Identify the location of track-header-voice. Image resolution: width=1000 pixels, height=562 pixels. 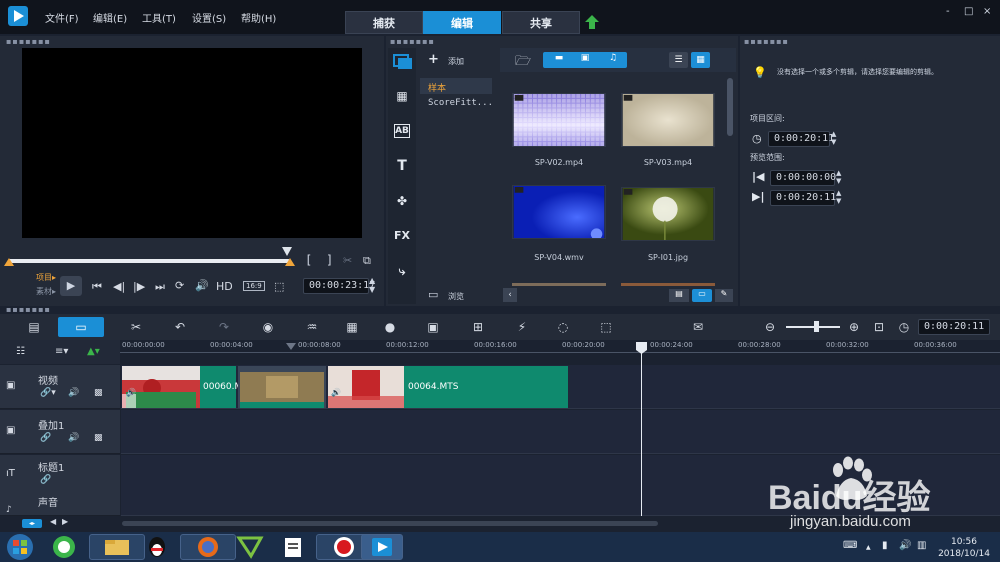
(60, 504).